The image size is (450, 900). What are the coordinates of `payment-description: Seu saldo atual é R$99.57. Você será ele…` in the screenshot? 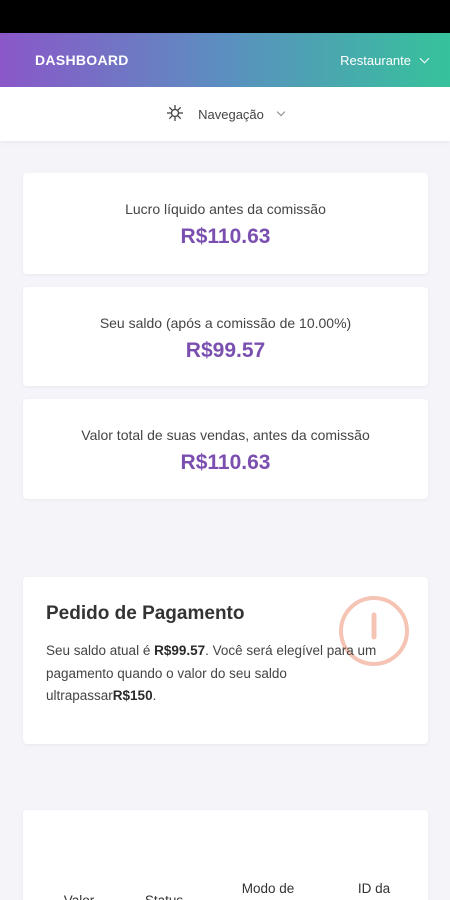 It's located at (218, 674).